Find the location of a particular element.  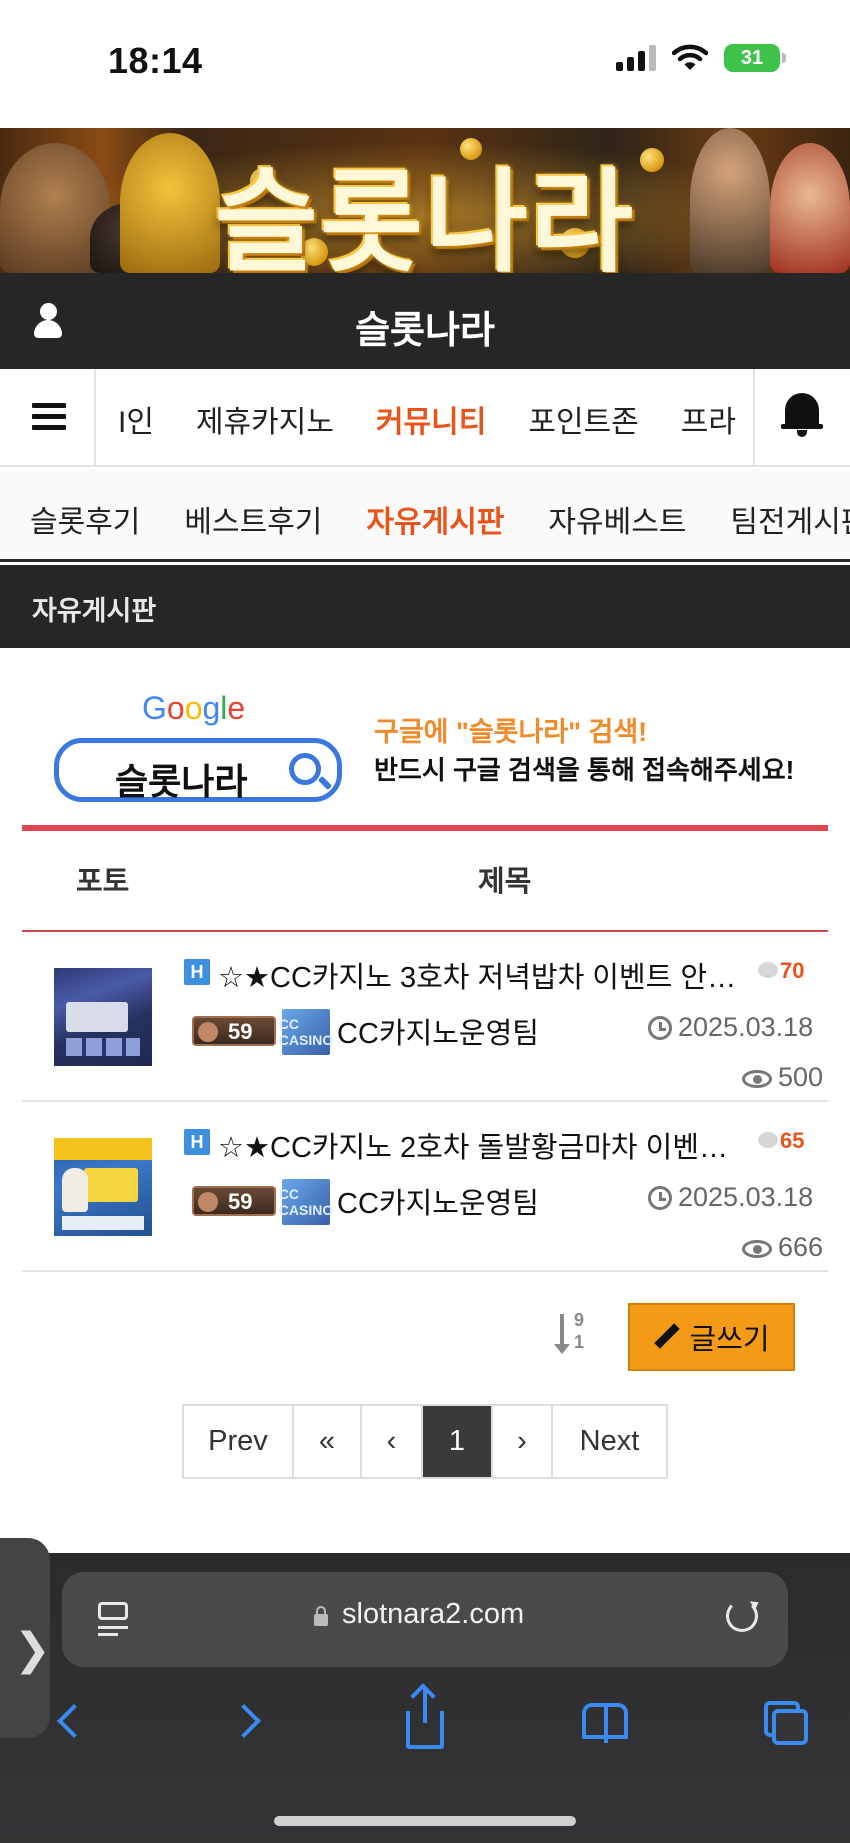

sub-nav-item-free-best: 자유베스트 is located at coordinates (617, 519).